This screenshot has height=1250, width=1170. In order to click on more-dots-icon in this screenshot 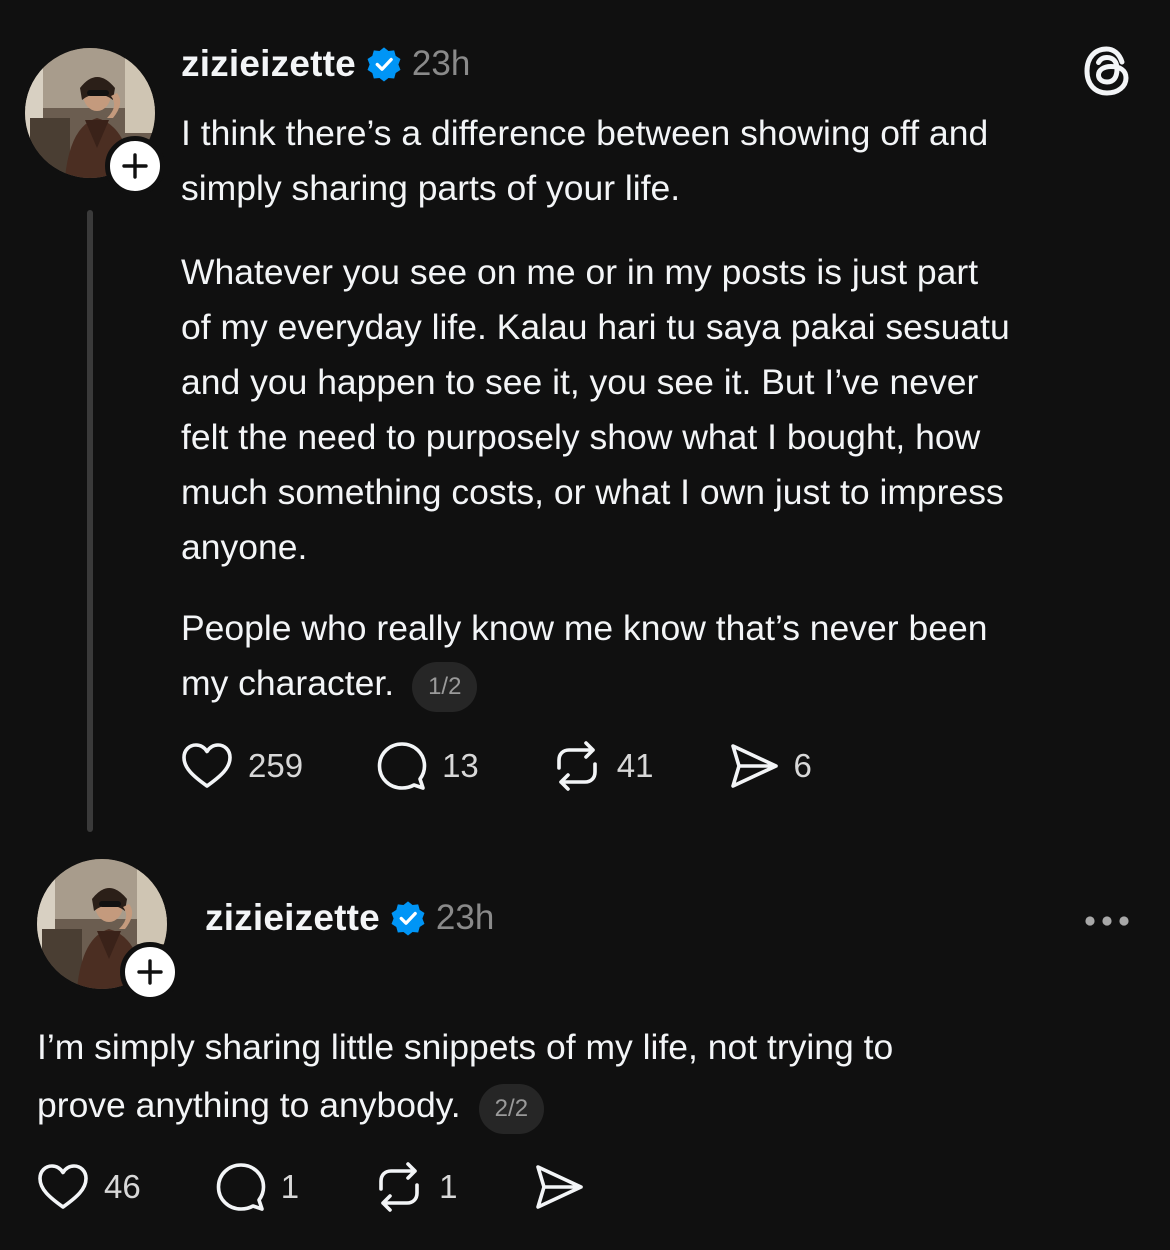, I will do `click(1107, 921)`.